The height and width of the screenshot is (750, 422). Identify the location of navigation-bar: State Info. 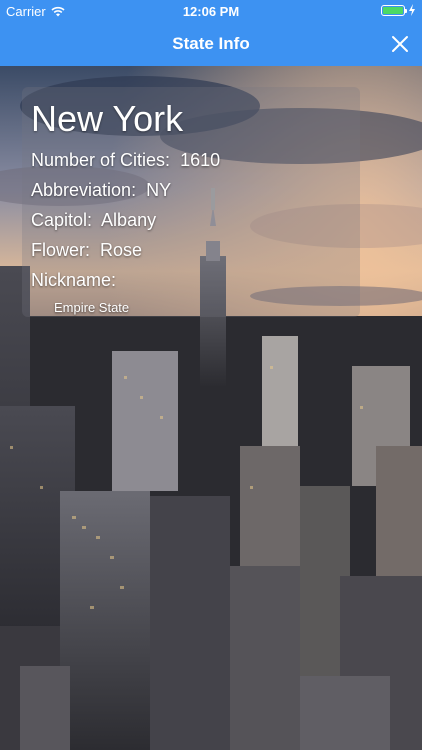
(211, 44).